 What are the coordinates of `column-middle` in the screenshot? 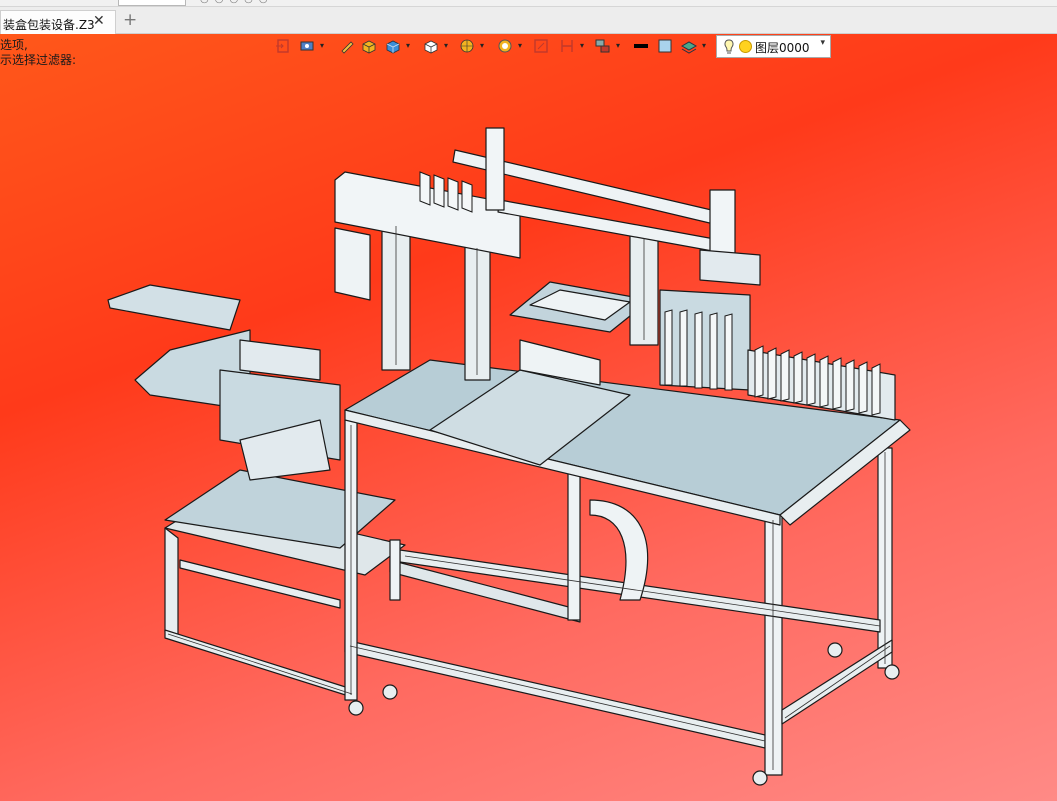 It's located at (477, 310).